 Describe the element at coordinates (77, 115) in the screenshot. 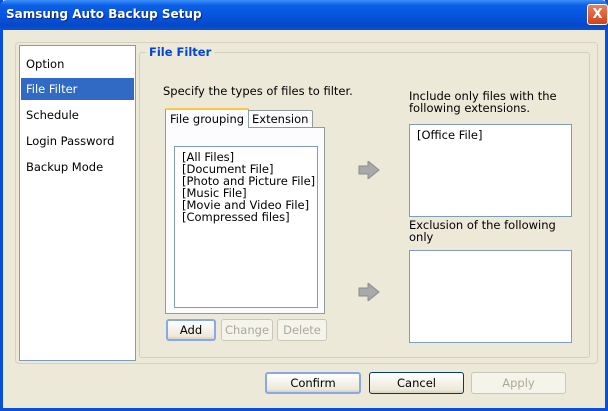

I see `sidebar-item-schedule: Schedule` at that location.